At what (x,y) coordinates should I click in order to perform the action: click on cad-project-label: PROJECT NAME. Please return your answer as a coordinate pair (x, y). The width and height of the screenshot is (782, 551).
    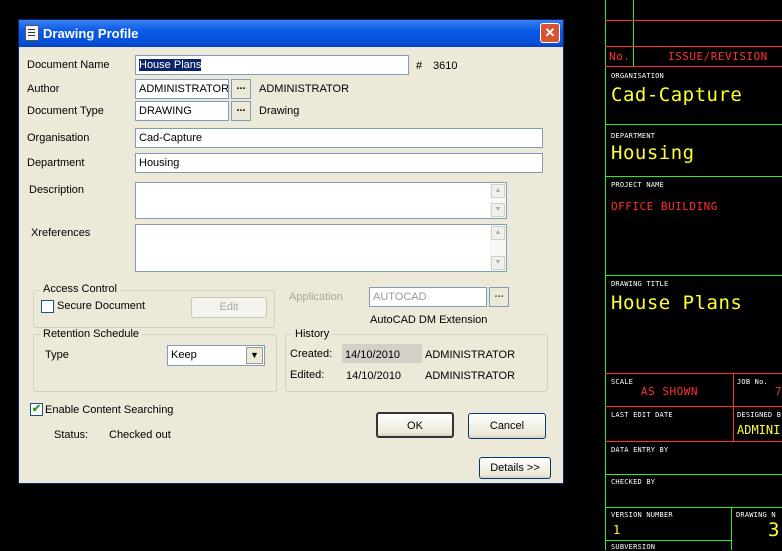
    Looking at the image, I should click on (637, 185).